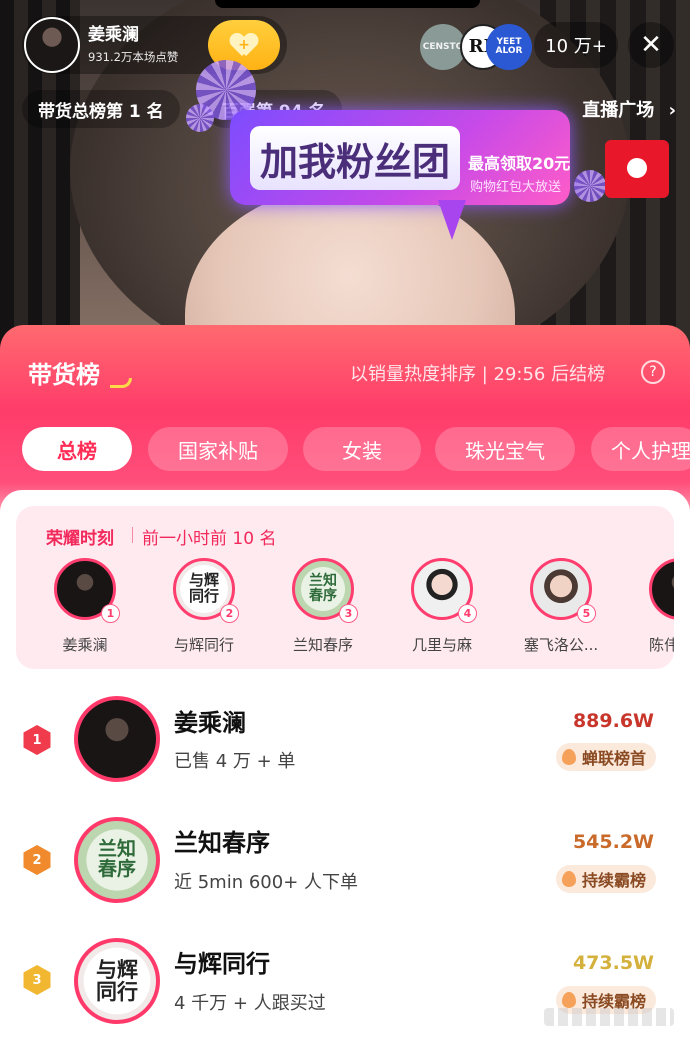  Describe the element at coordinates (653, 372) in the screenshot. I see `help-icon: ?` at that location.